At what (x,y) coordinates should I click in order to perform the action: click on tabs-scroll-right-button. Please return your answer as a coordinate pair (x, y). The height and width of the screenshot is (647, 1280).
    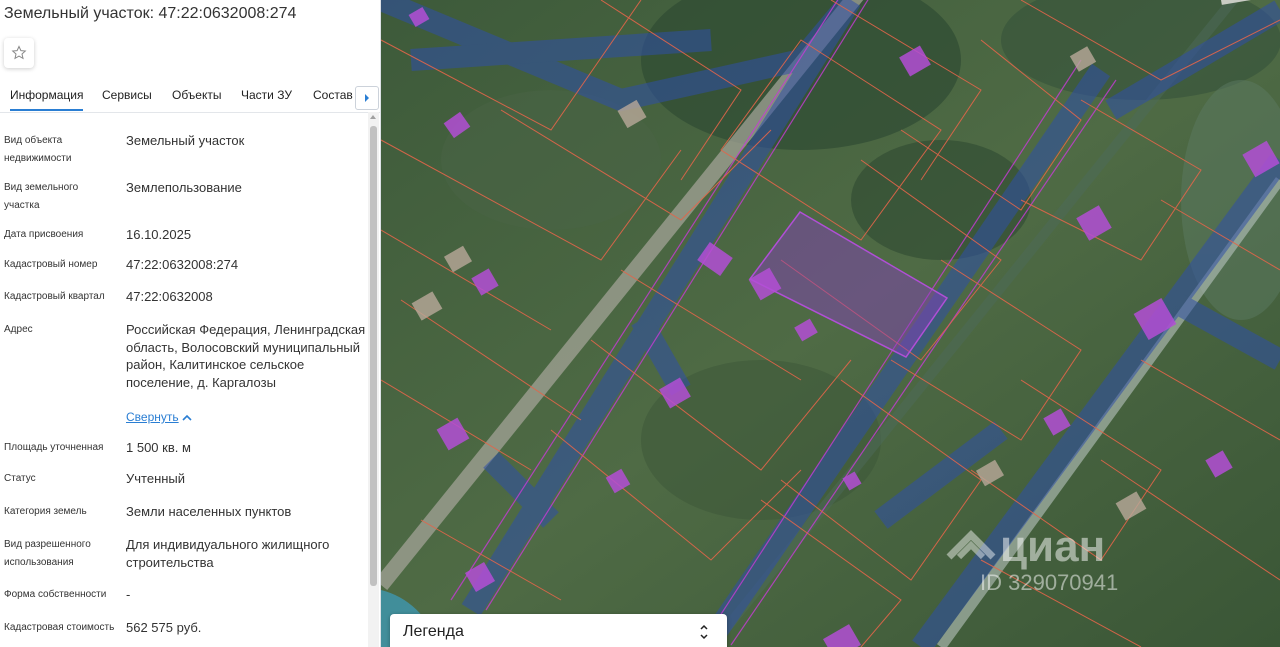
    Looking at the image, I should click on (367, 98).